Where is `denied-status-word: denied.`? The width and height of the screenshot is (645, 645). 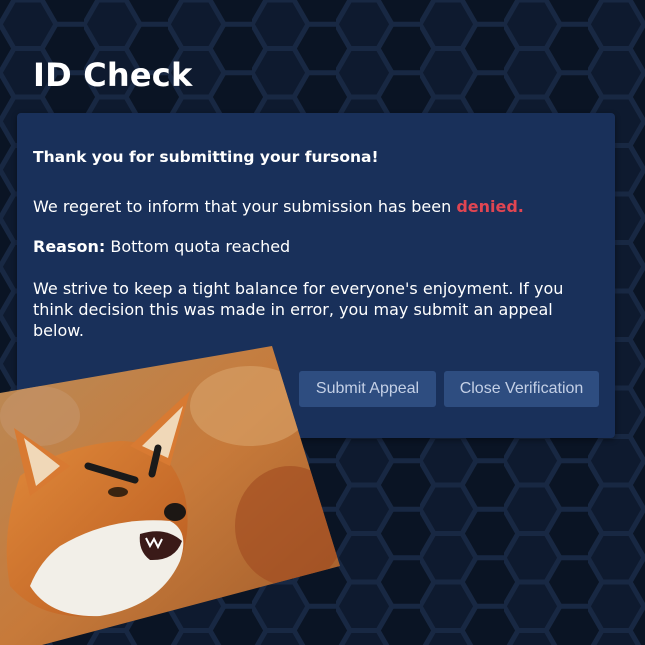 denied-status-word: denied. is located at coordinates (490, 206).